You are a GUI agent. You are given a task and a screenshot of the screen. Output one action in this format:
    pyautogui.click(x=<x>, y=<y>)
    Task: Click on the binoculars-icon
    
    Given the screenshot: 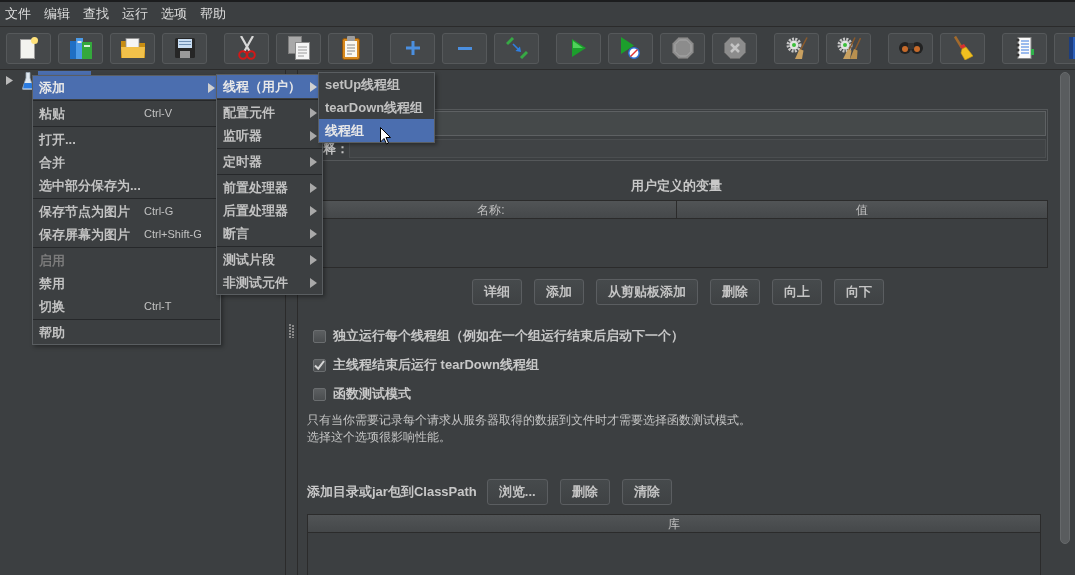 What is the action you would take?
    pyautogui.click(x=910, y=48)
    